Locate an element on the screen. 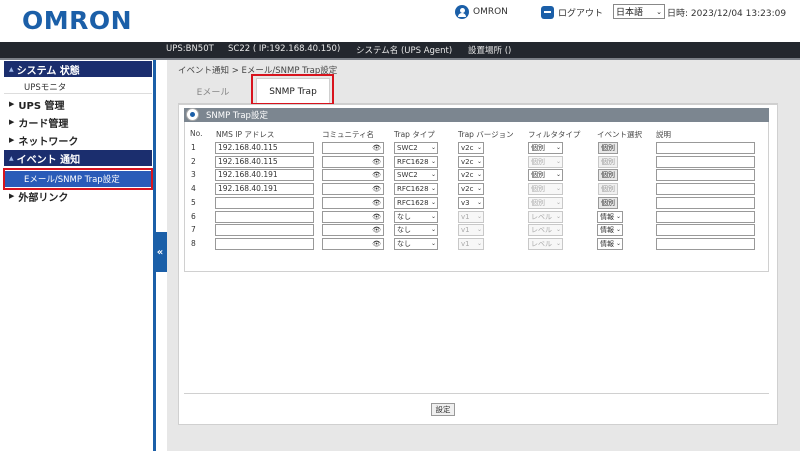 This screenshot has width=800, height=451. filter-type-value: レベル is located at coordinates (541, 217).